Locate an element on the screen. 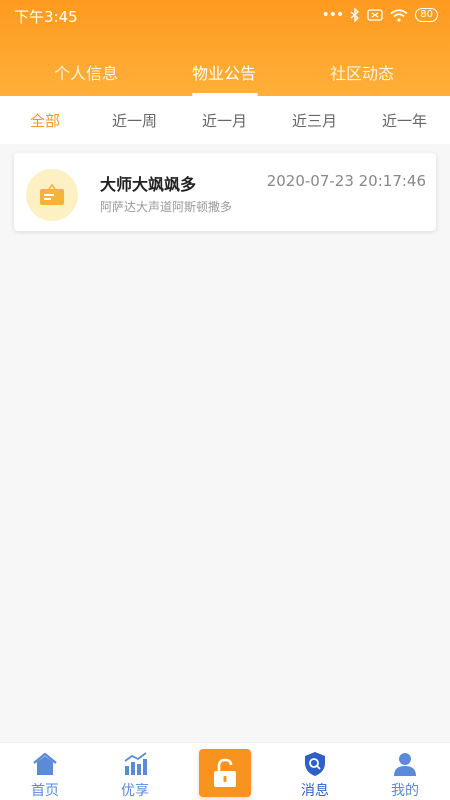 The width and height of the screenshot is (450, 800). unlock-icon is located at coordinates (225, 772).